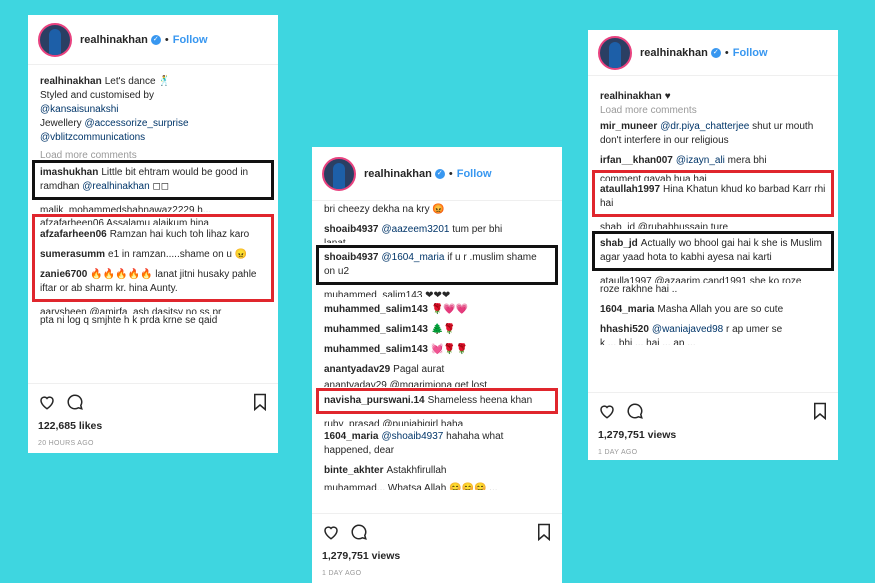 The width and height of the screenshot is (875, 583). I want to click on comment-username: shab_jd, so click(619, 243).